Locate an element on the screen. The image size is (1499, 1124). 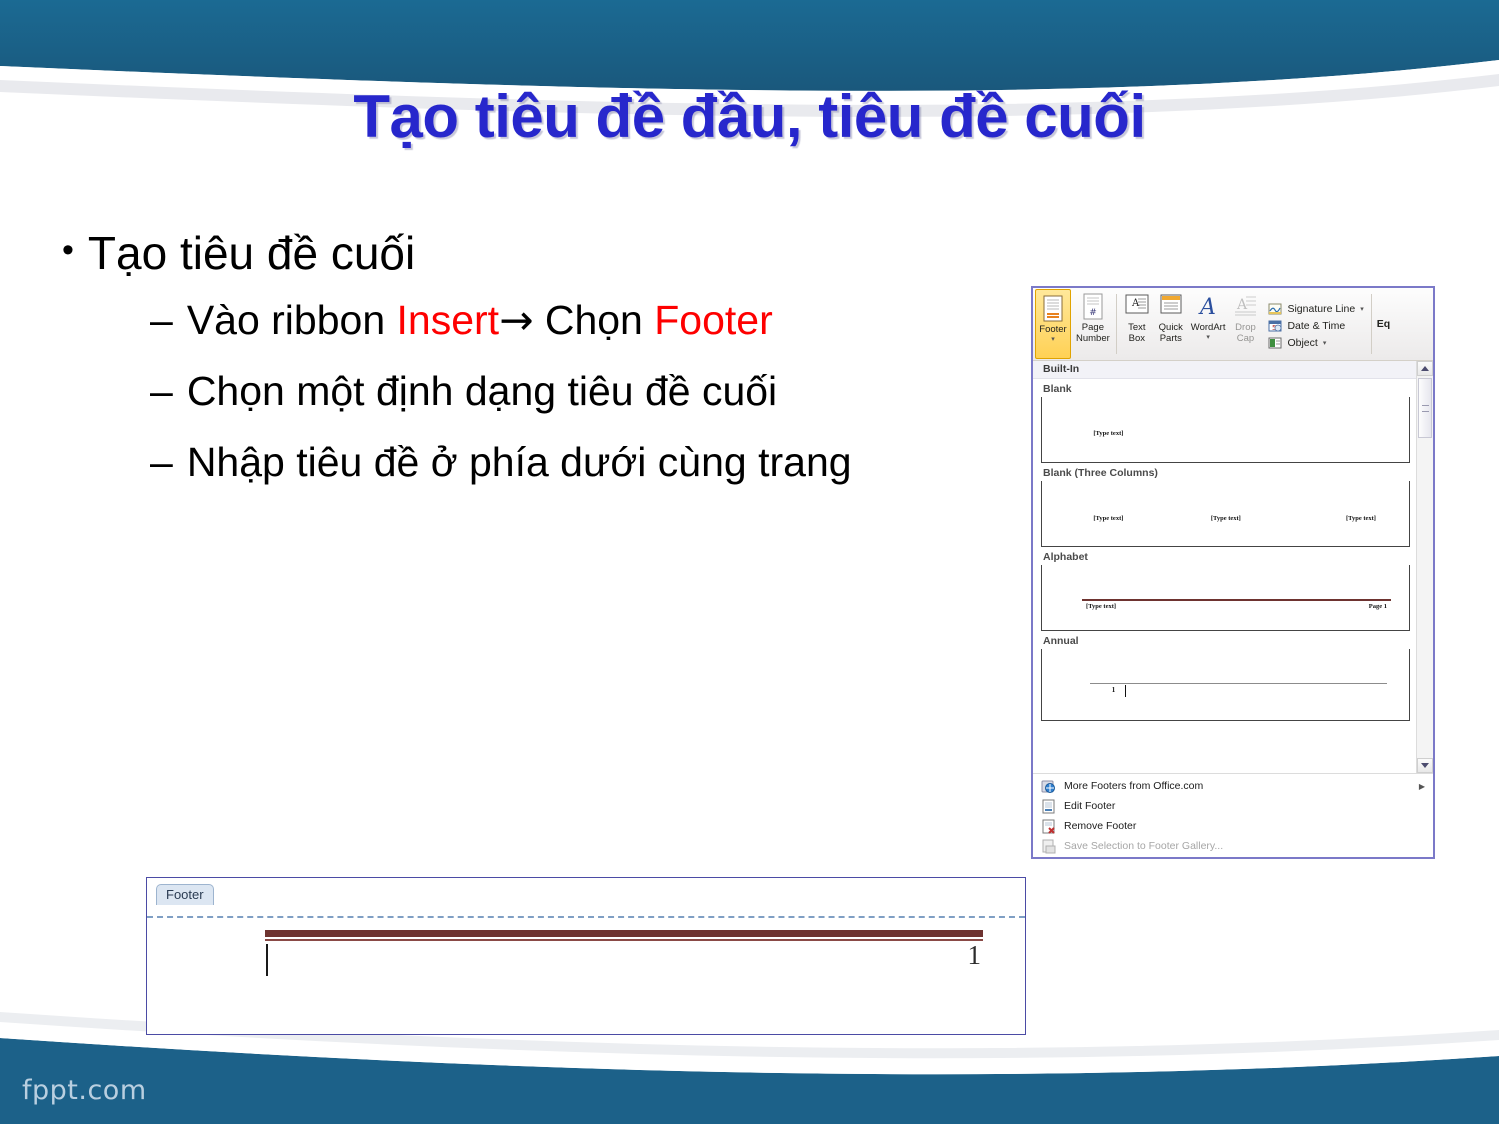
outline-level2-item-3: – Nhập tiêu đề ở phía dưới cùng trang is located at coordinates (586, 462).